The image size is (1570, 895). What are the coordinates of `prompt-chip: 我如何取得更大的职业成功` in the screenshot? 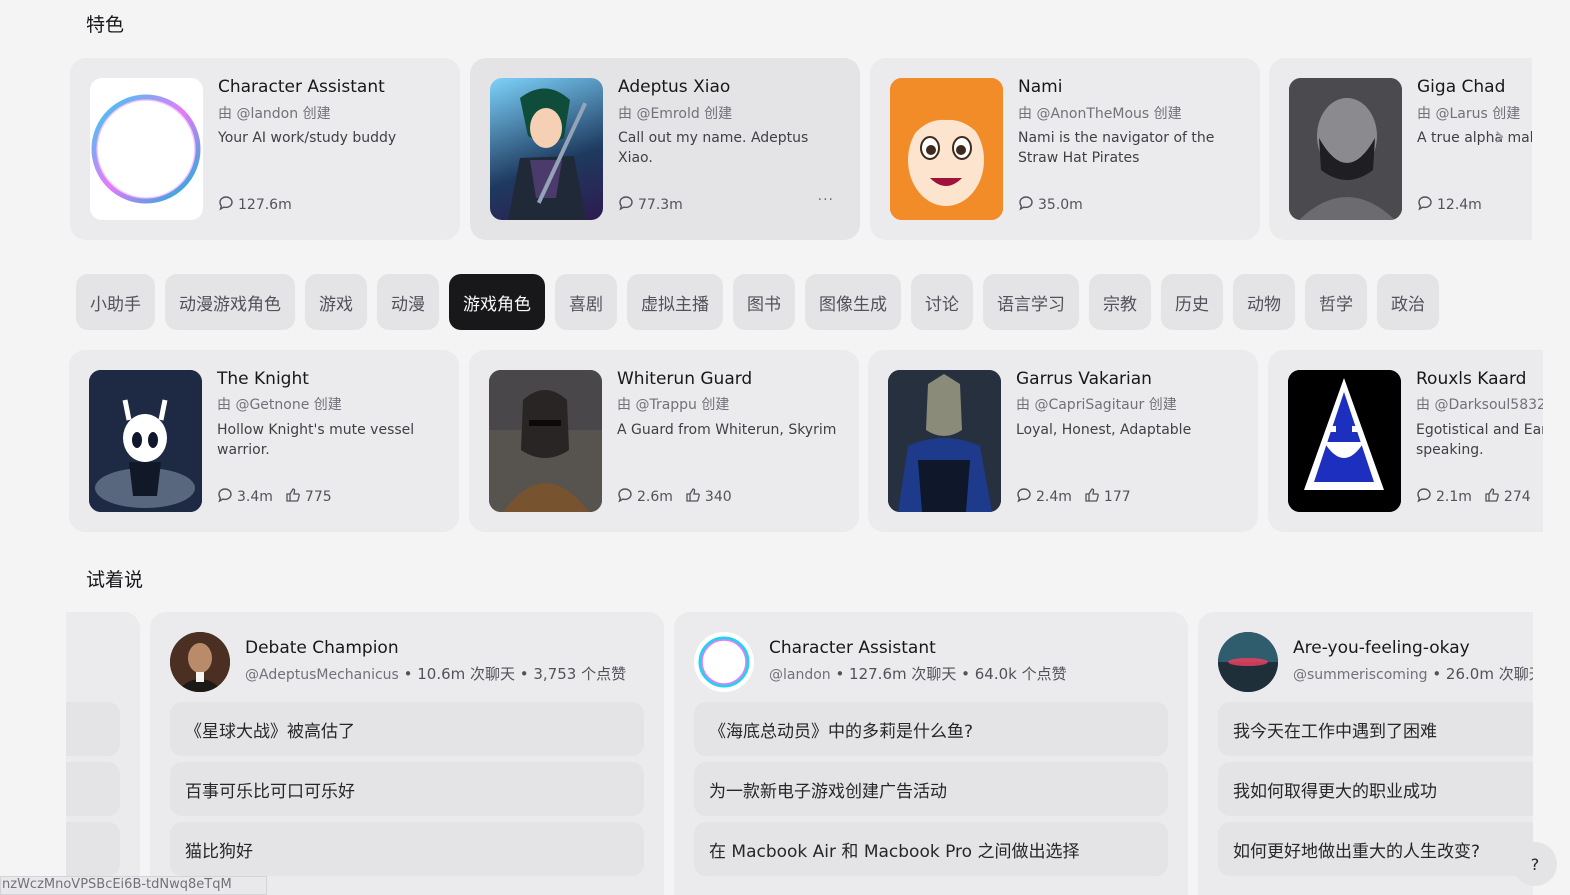 It's located at (1375, 789).